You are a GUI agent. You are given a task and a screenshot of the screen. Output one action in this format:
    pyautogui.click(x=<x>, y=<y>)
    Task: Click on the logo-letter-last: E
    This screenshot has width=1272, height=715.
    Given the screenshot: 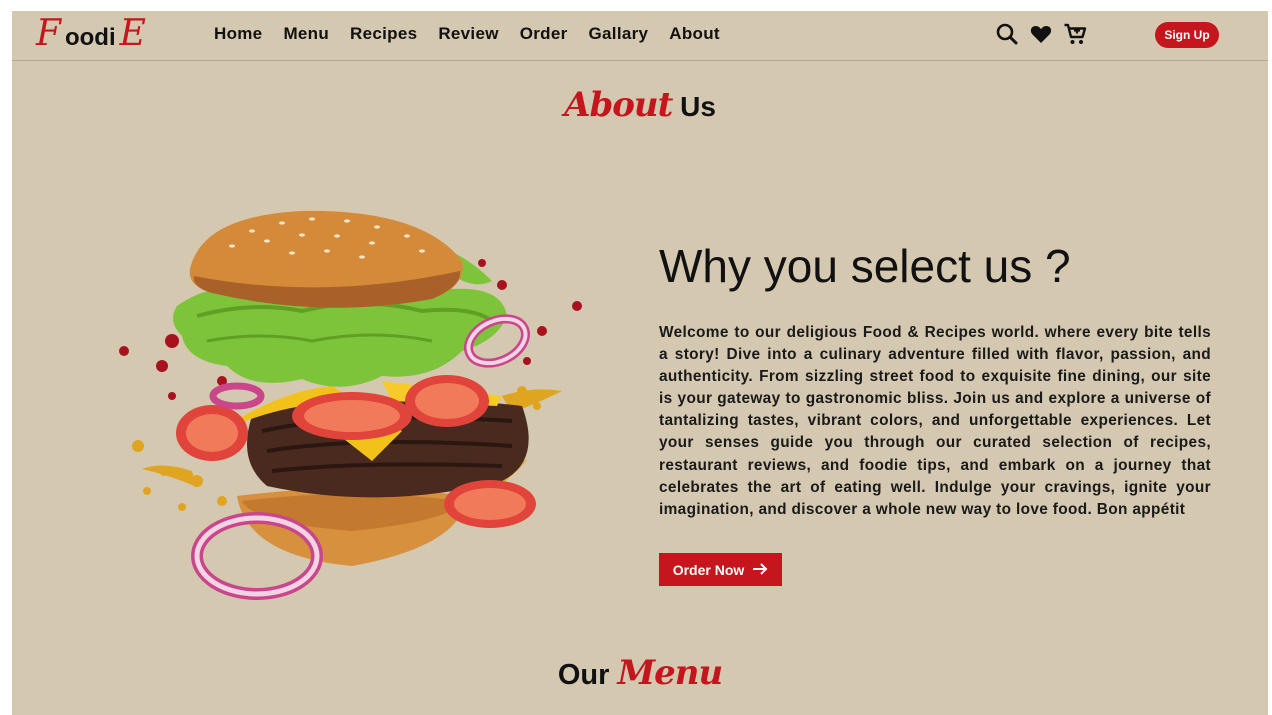 What is the action you would take?
    pyautogui.click(x=132, y=33)
    